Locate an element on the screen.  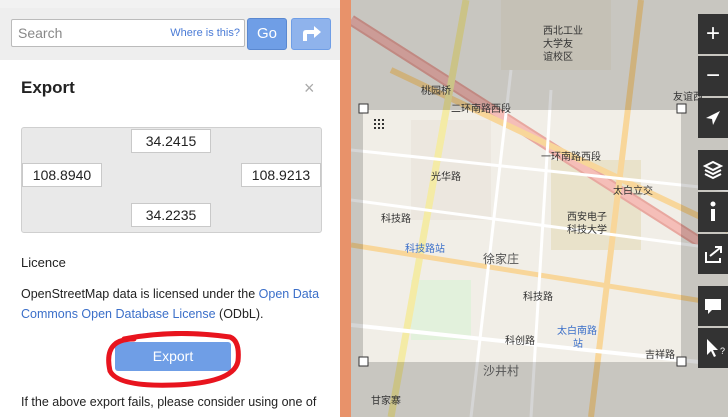
map-key-button is located at coordinates (713, 212).